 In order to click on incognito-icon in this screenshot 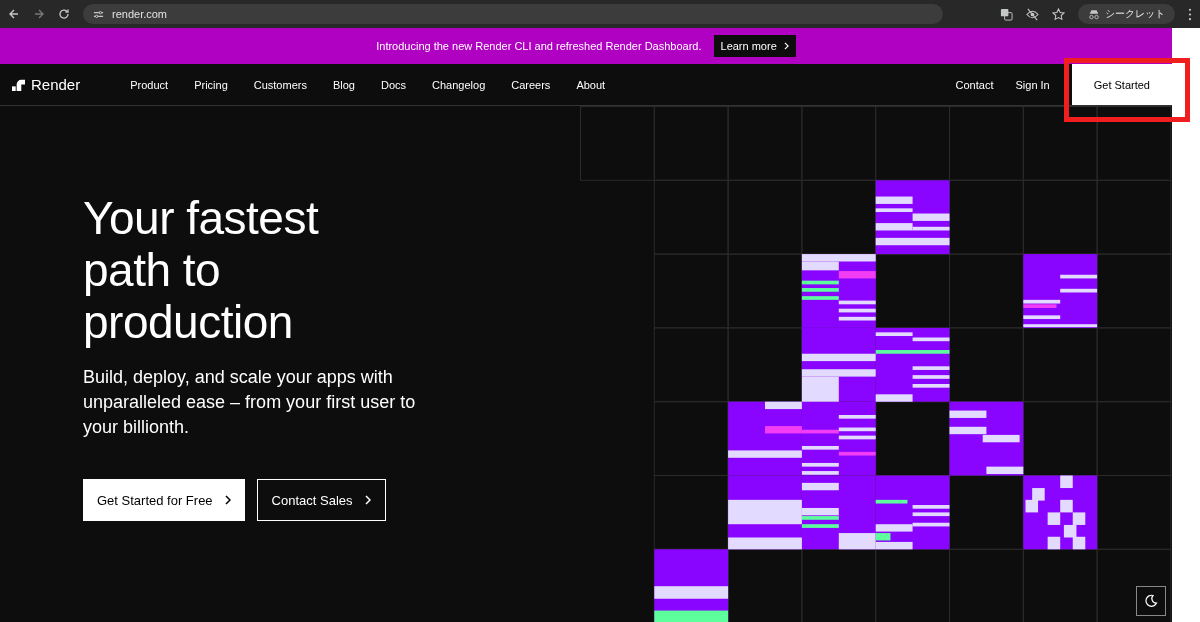, I will do `click(1094, 14)`.